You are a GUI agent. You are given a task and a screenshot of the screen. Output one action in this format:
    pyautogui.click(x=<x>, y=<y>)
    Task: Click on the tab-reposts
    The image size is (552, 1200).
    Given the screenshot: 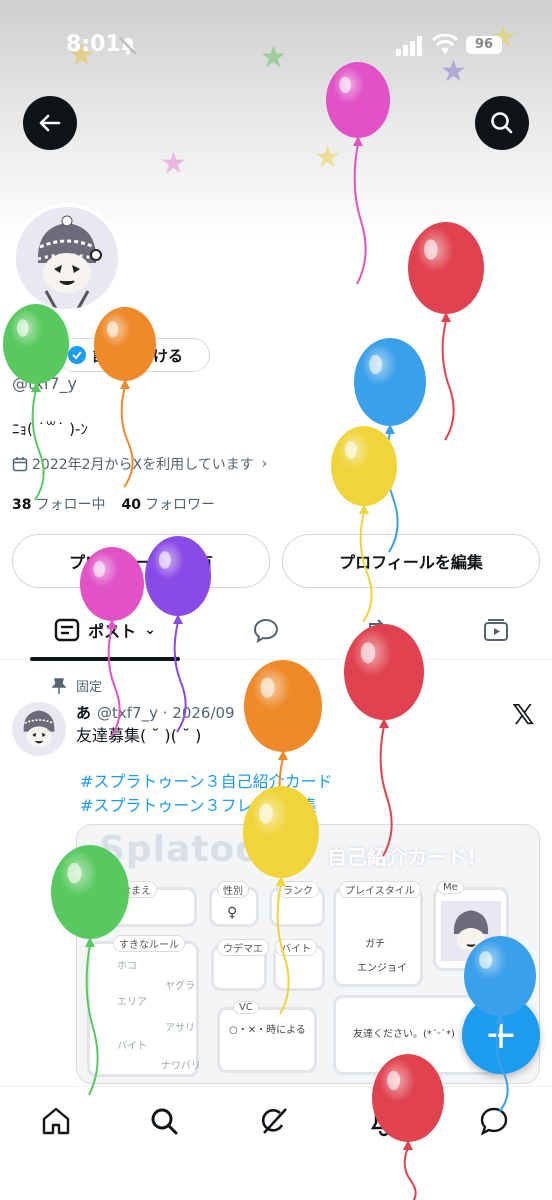 What is the action you would take?
    pyautogui.click(x=378, y=630)
    